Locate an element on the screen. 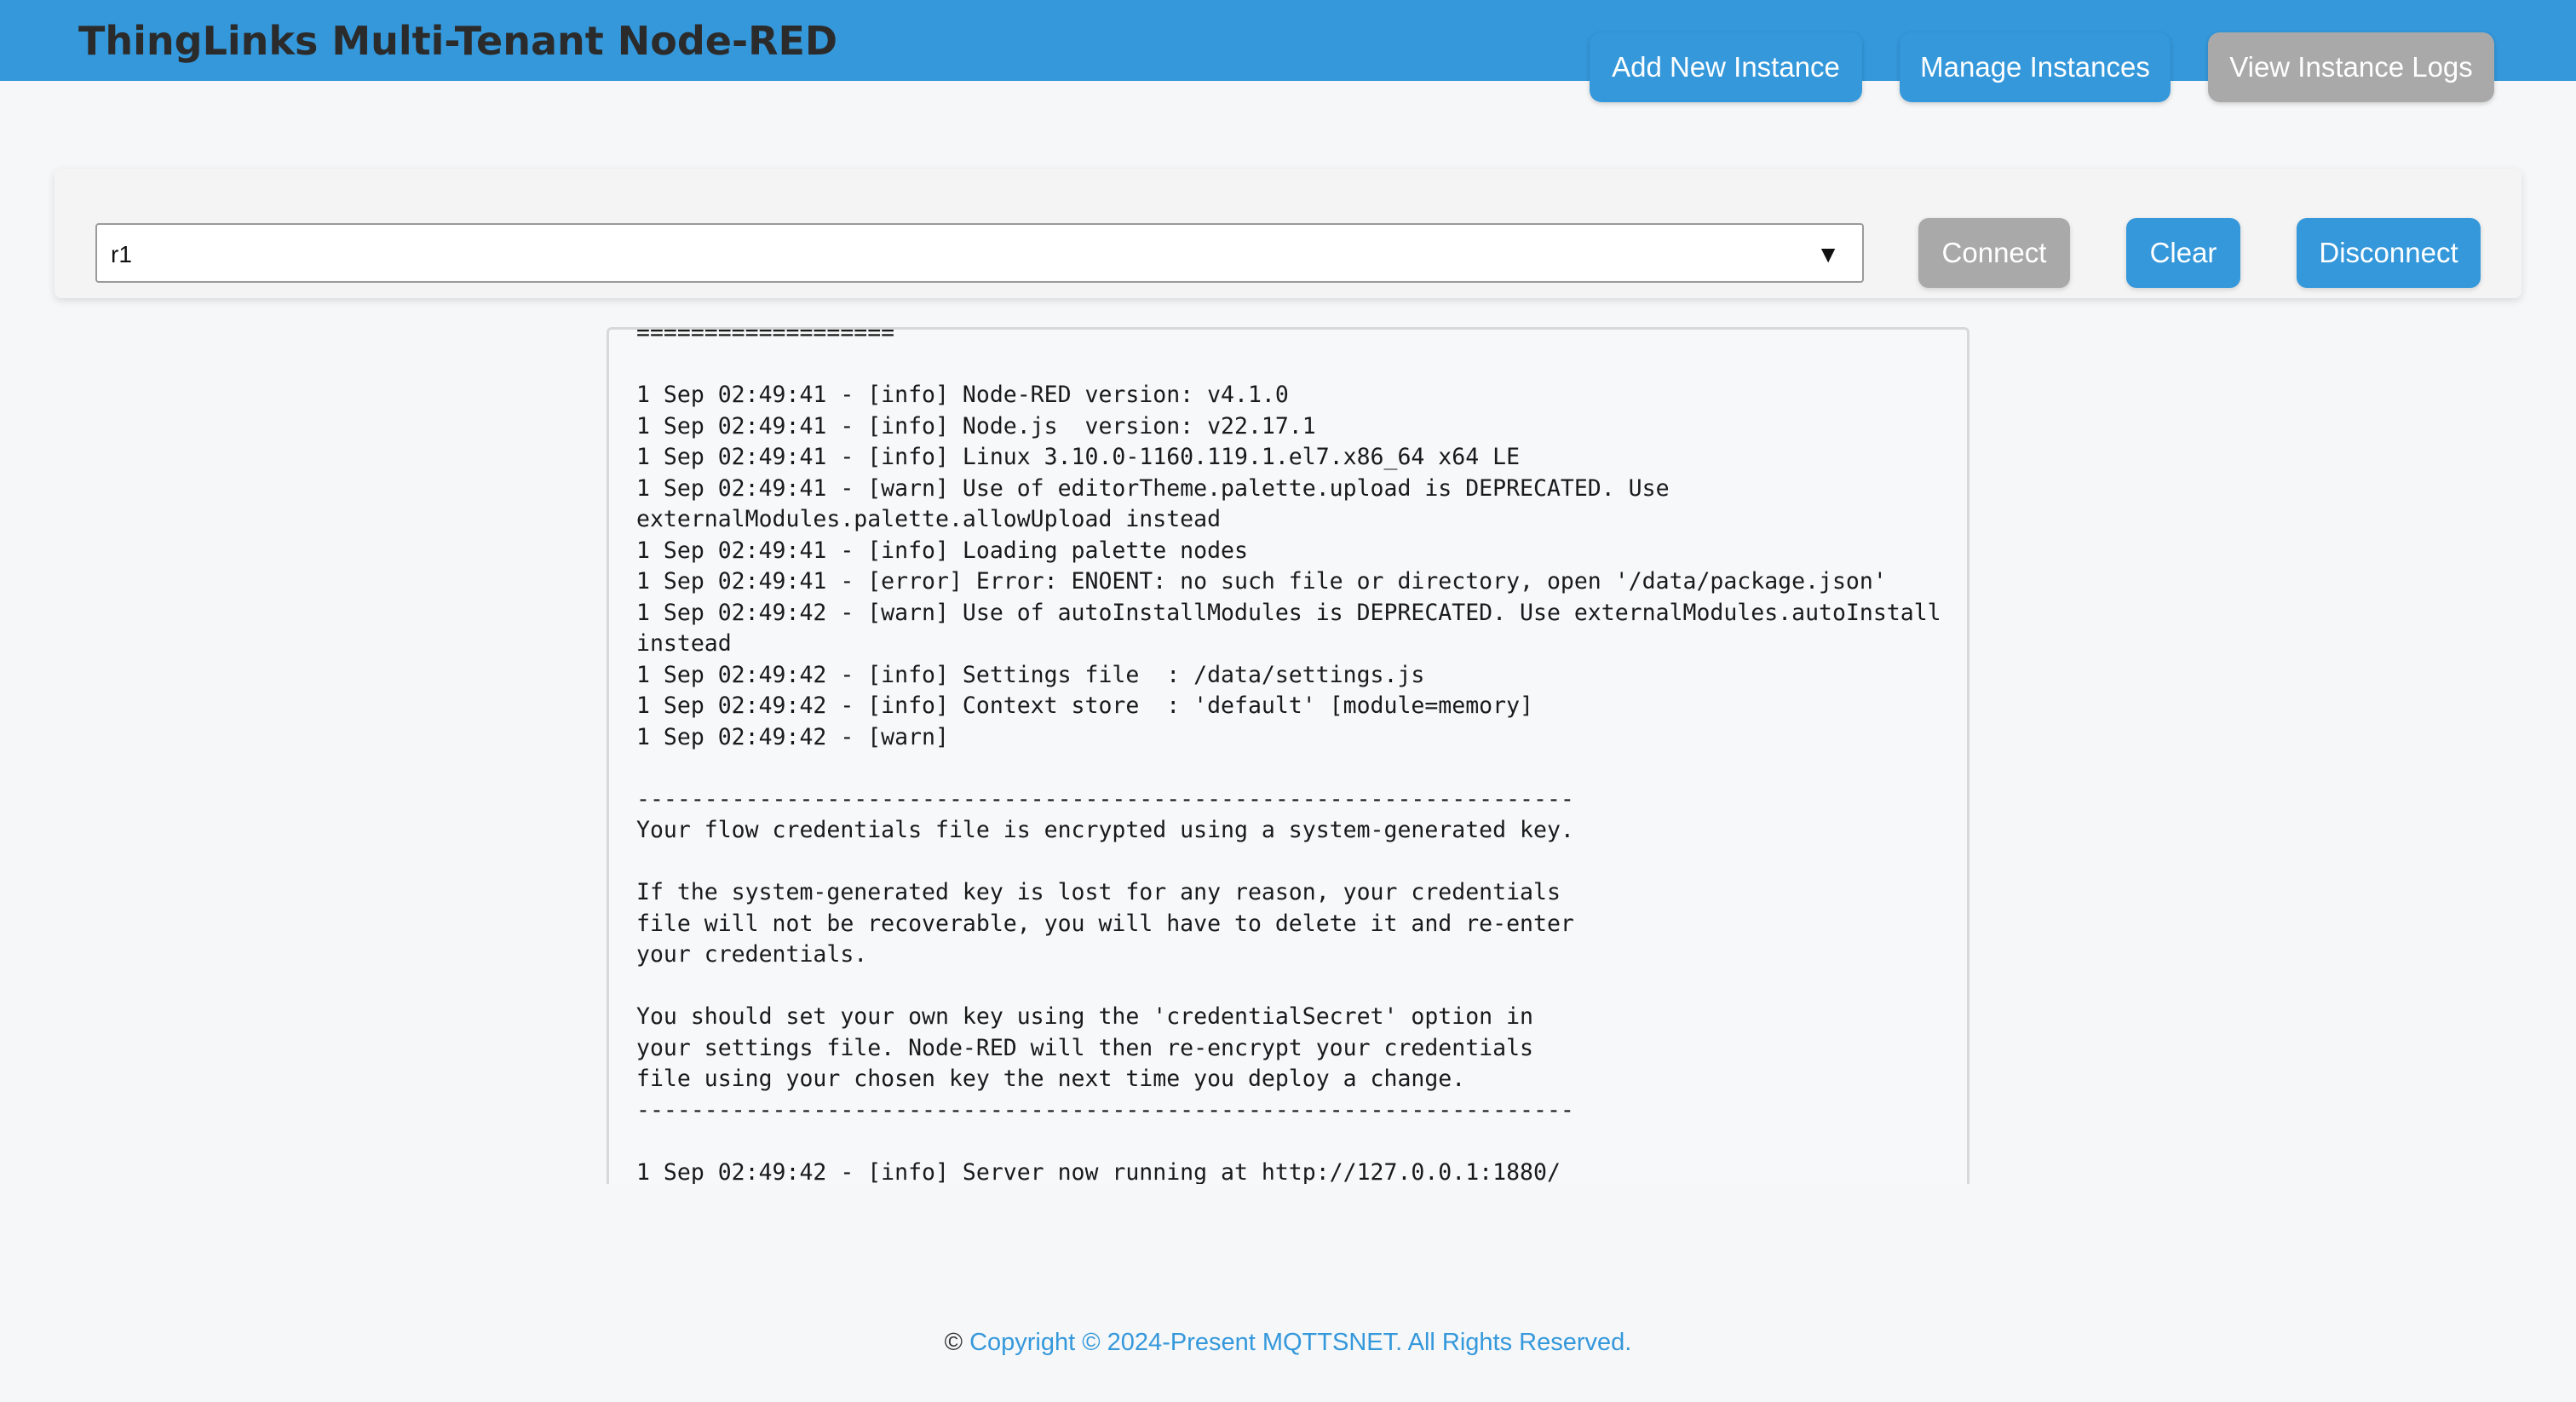 The height and width of the screenshot is (1402, 2576). dropdown-arrow-icon: ▼ is located at coordinates (1828, 254).